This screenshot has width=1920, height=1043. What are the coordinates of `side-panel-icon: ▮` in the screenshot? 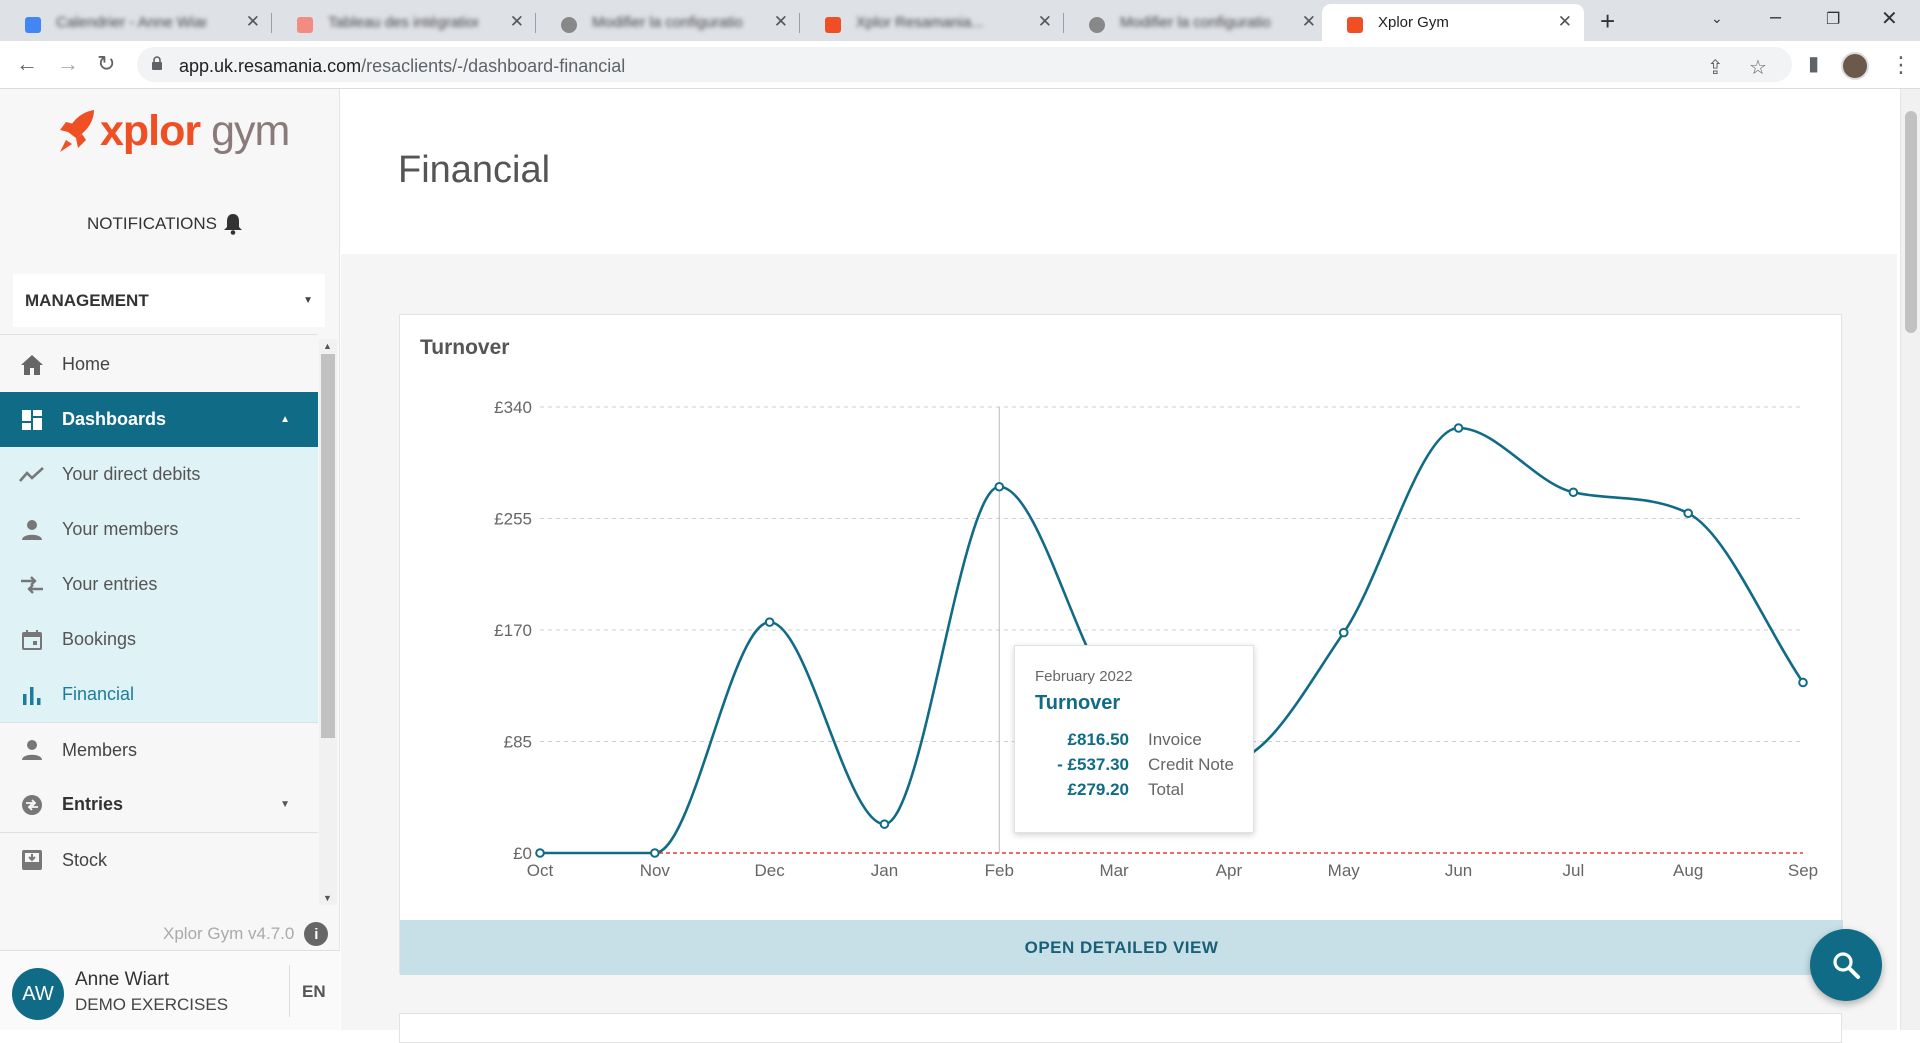 It's located at (1813, 63).